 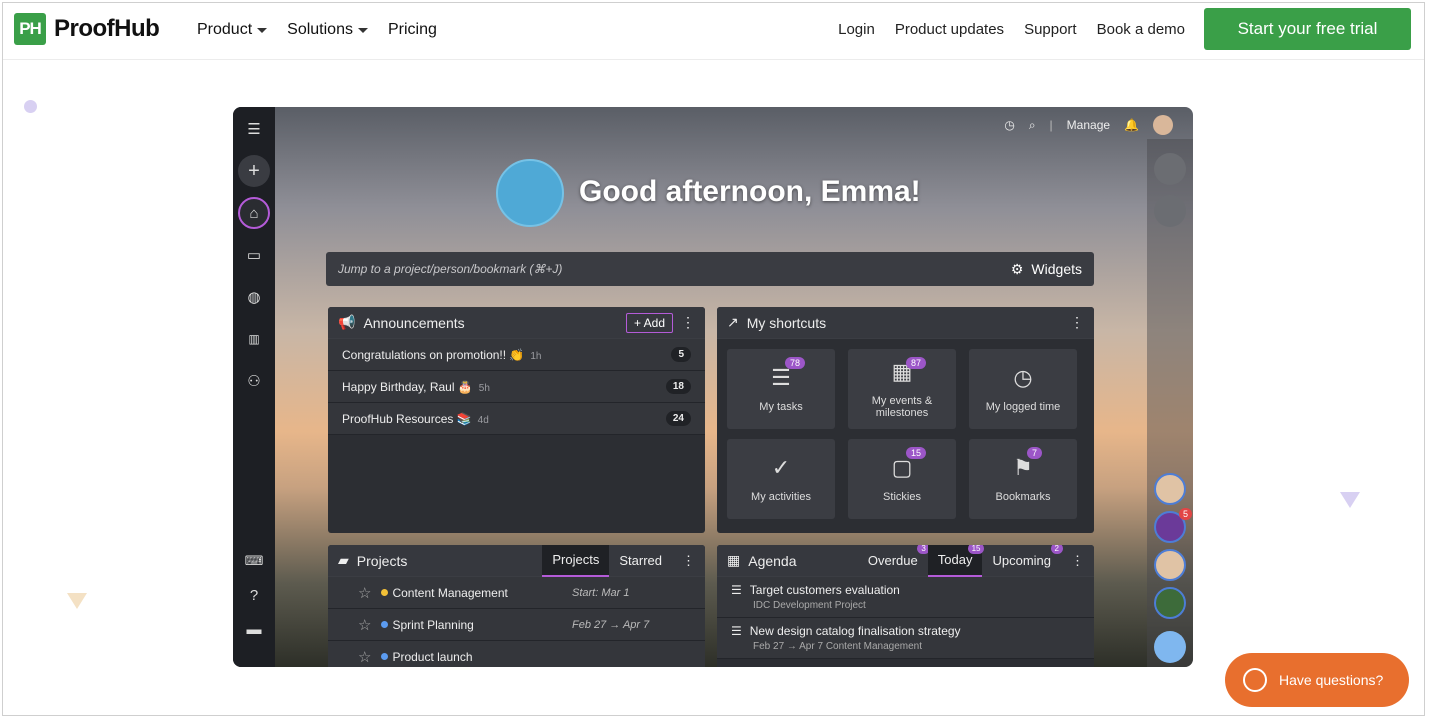 What do you see at coordinates (1088, 125) in the screenshot?
I see `manage-menu: Manage` at bounding box center [1088, 125].